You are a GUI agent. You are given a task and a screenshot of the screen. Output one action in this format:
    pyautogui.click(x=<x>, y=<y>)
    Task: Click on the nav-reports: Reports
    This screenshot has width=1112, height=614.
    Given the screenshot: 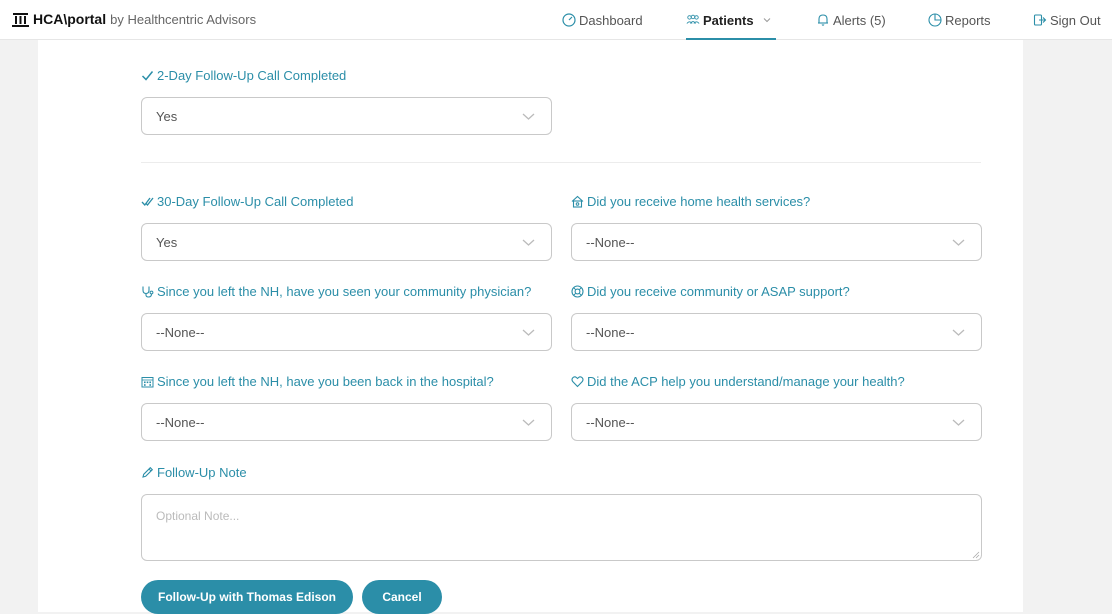 What is the action you would take?
    pyautogui.click(x=959, y=20)
    